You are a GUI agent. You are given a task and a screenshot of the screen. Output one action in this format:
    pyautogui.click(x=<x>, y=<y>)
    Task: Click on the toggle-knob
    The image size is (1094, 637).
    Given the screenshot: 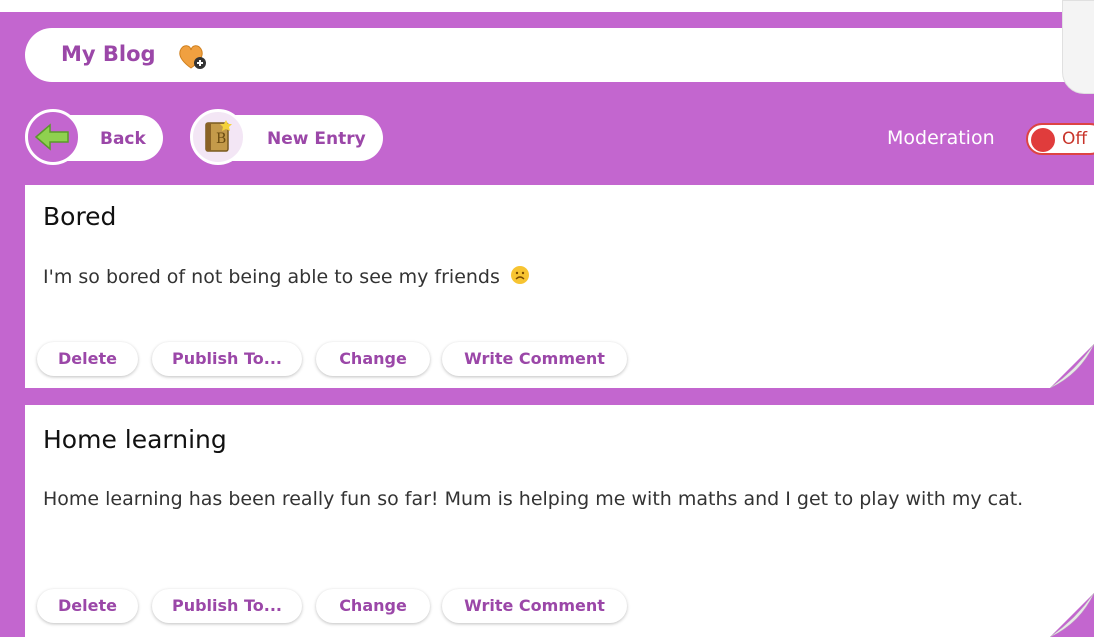 What is the action you would take?
    pyautogui.click(x=1043, y=140)
    